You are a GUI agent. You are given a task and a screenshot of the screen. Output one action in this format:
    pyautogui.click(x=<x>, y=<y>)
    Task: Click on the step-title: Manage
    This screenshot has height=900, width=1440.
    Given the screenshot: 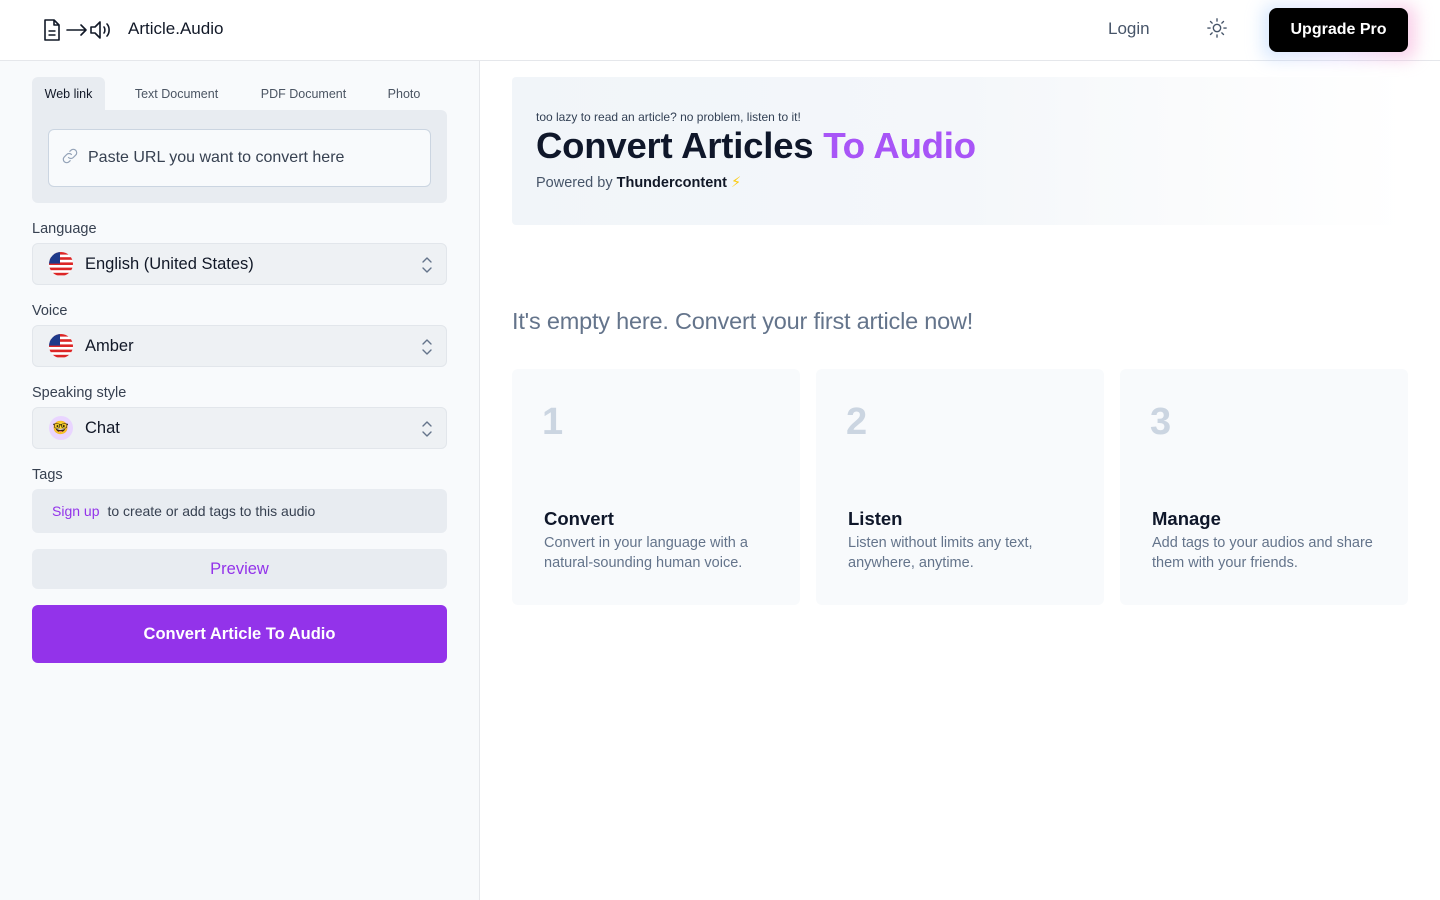 What is the action you would take?
    pyautogui.click(x=1186, y=518)
    